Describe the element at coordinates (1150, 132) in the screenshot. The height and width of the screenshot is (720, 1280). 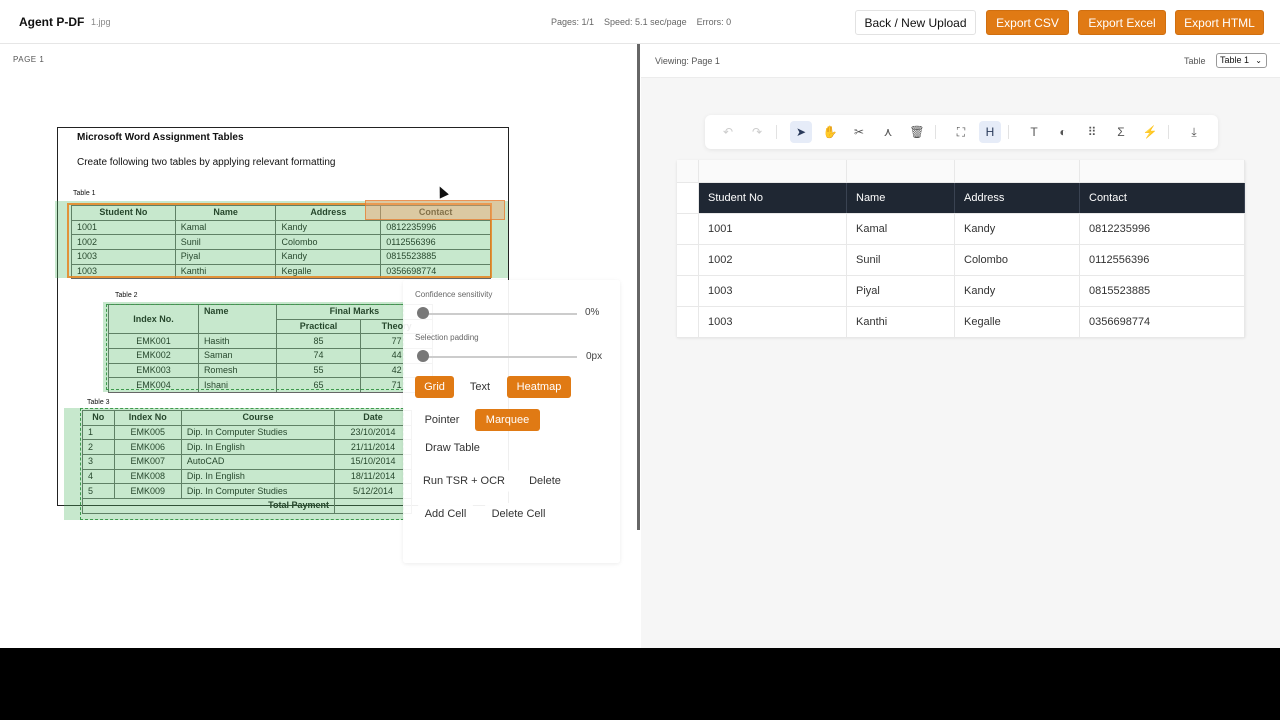
I see `magic-icon: ⚡` at that location.